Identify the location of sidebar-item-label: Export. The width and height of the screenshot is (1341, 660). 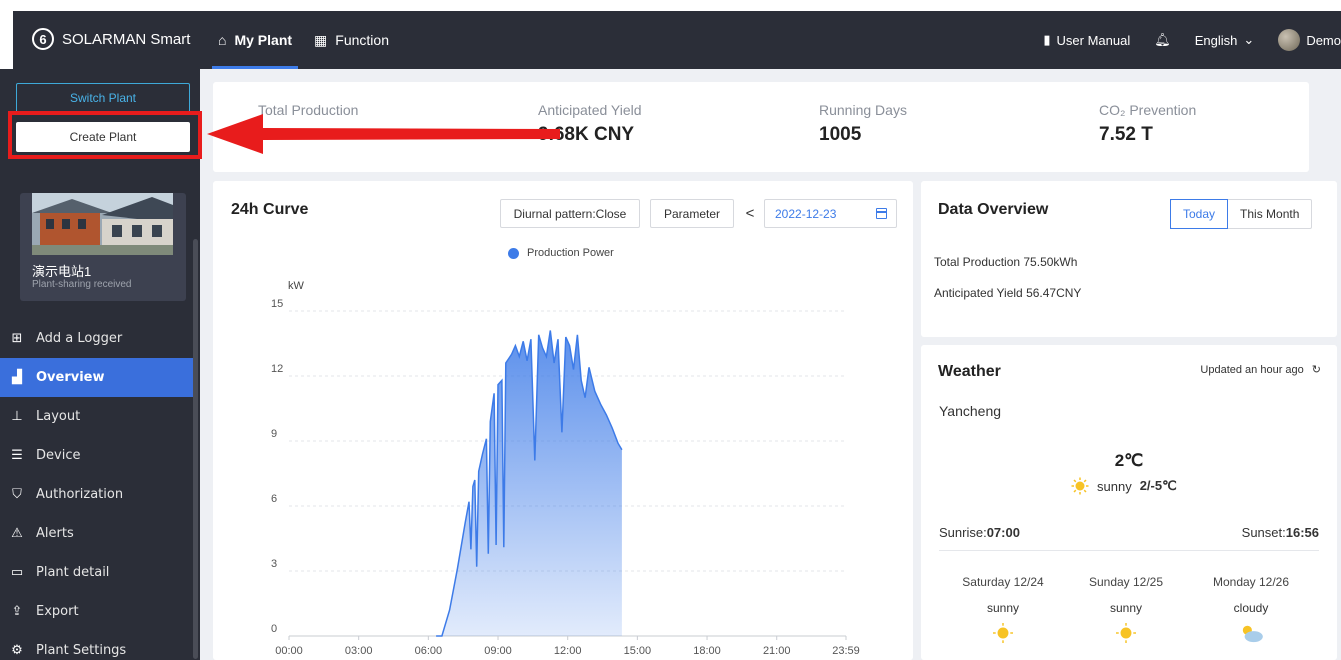
(57, 611).